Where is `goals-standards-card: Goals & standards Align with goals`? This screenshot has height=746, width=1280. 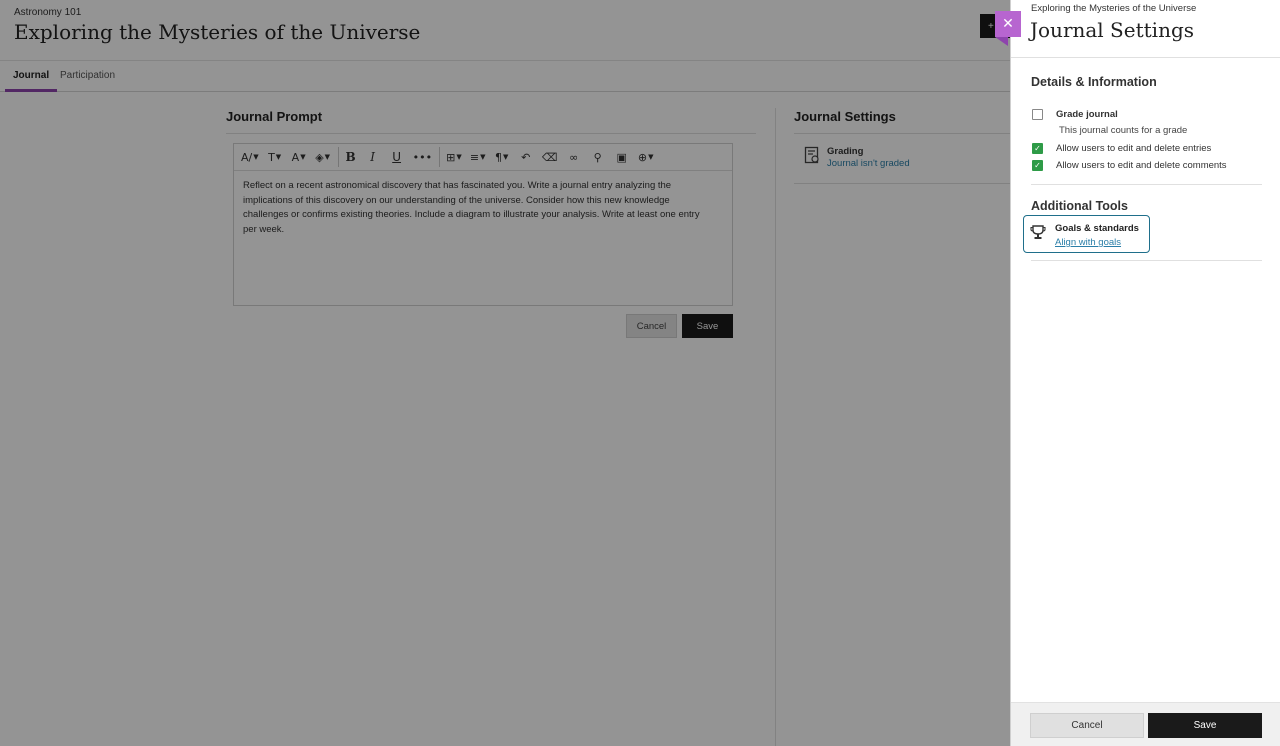
goals-standards-card: Goals & standards Align with goals is located at coordinates (1086, 234).